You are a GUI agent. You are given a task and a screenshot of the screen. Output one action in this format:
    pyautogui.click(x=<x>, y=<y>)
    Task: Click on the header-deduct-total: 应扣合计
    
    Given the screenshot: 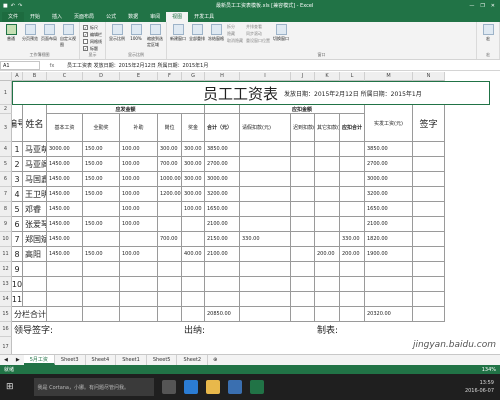 What is the action you would take?
    pyautogui.click(x=352, y=128)
    